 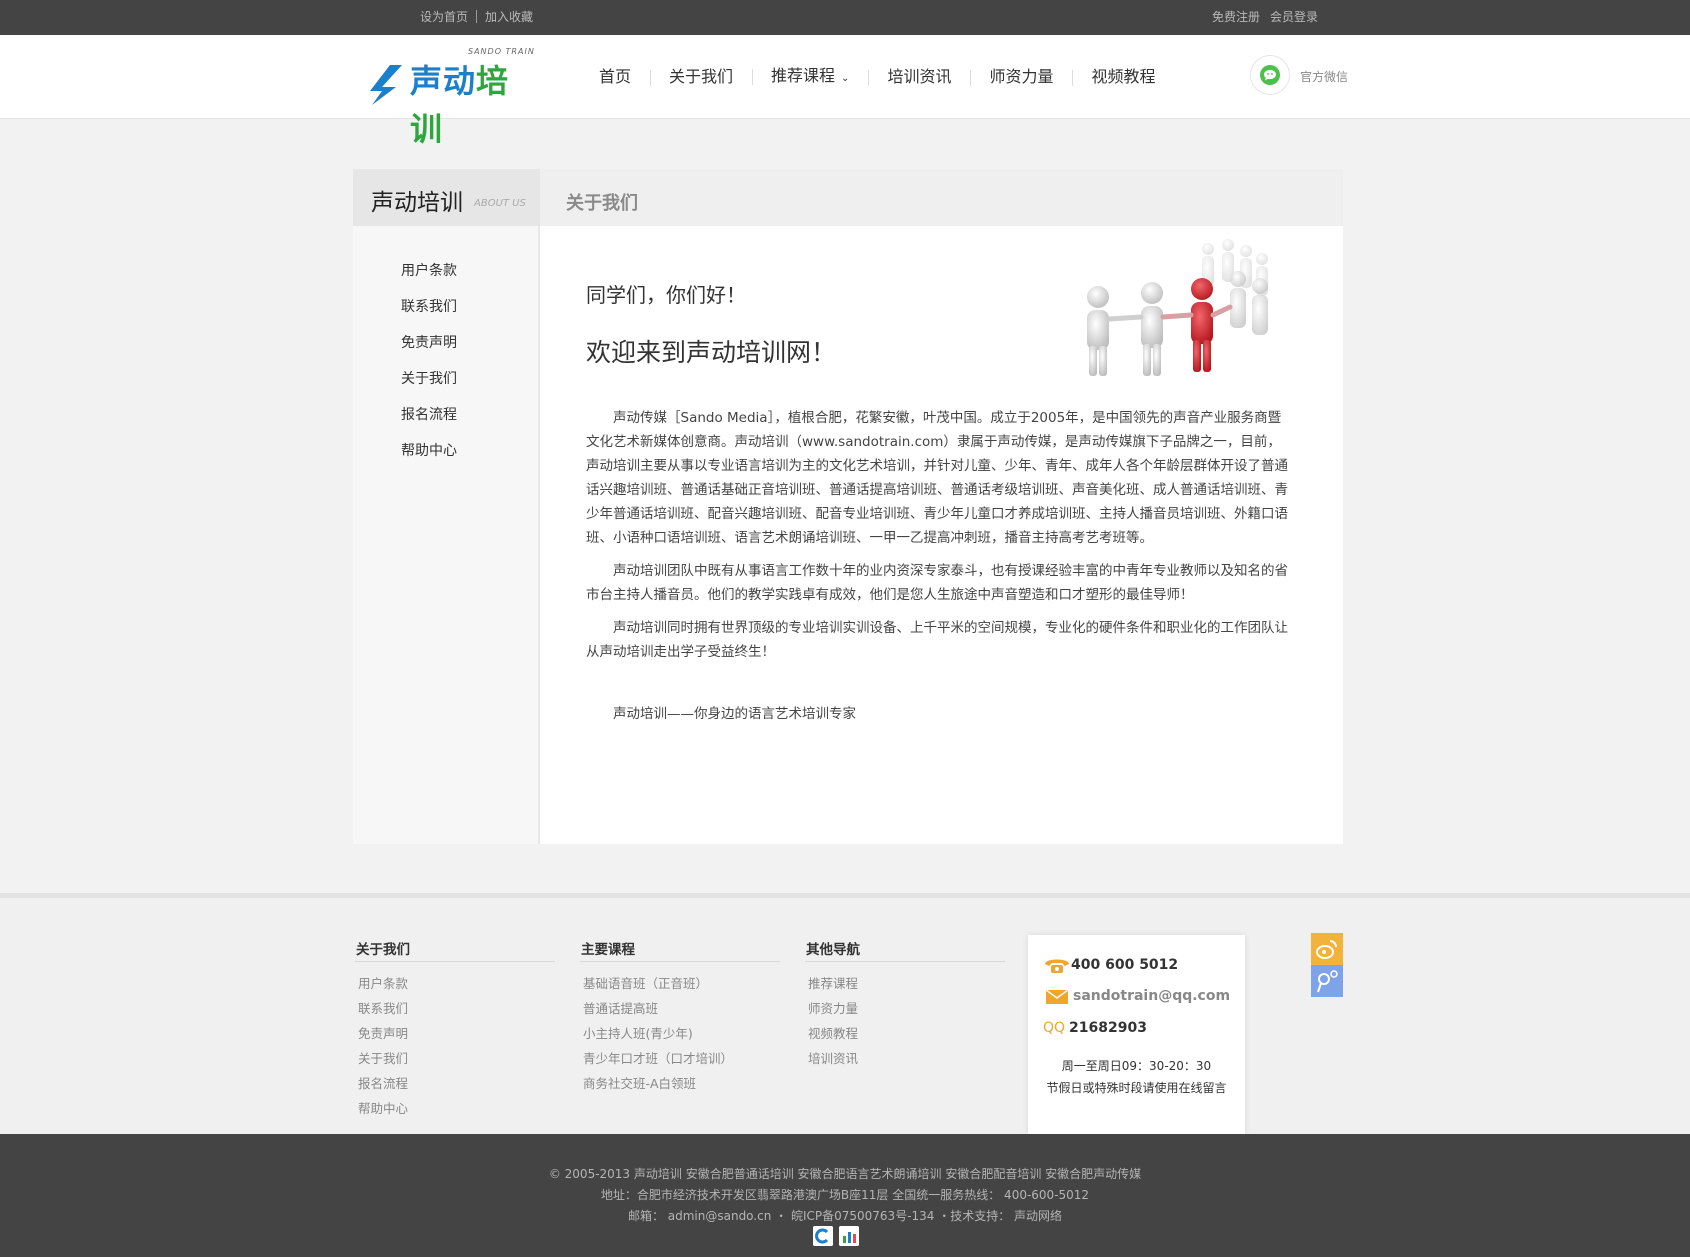 I want to click on footer-link-enrollment: 报名流程, so click(x=455, y=1083).